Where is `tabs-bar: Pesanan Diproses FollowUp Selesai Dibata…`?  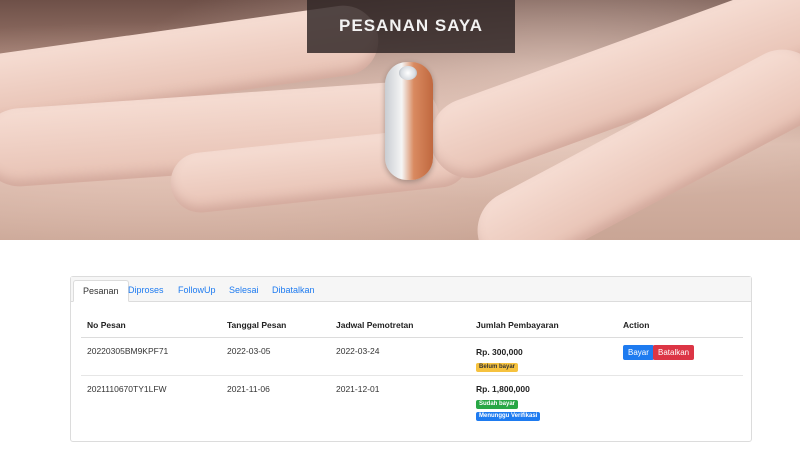 tabs-bar: Pesanan Diproses FollowUp Selesai Dibata… is located at coordinates (411, 289).